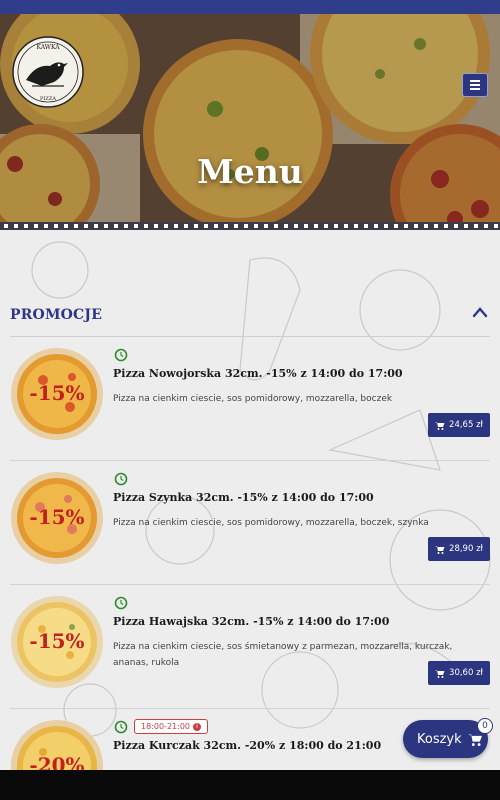 This screenshot has width=500, height=800. Describe the element at coordinates (485, 726) in the screenshot. I see `cart-count-badge: 0` at that location.